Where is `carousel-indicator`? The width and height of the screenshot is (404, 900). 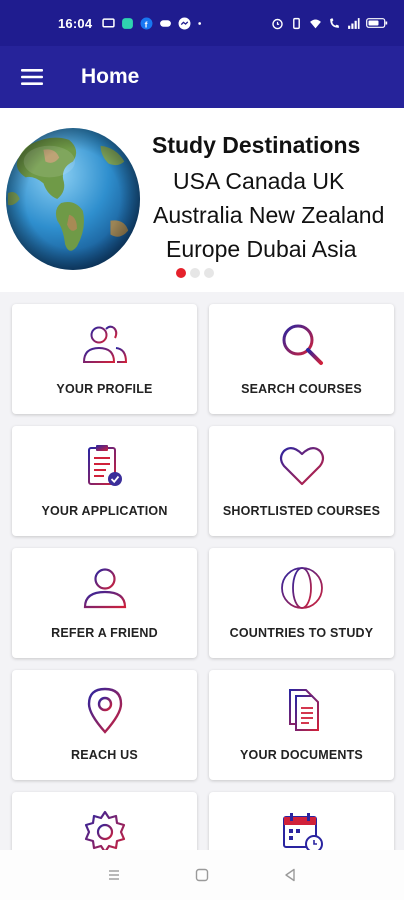 carousel-indicator is located at coordinates (195, 273).